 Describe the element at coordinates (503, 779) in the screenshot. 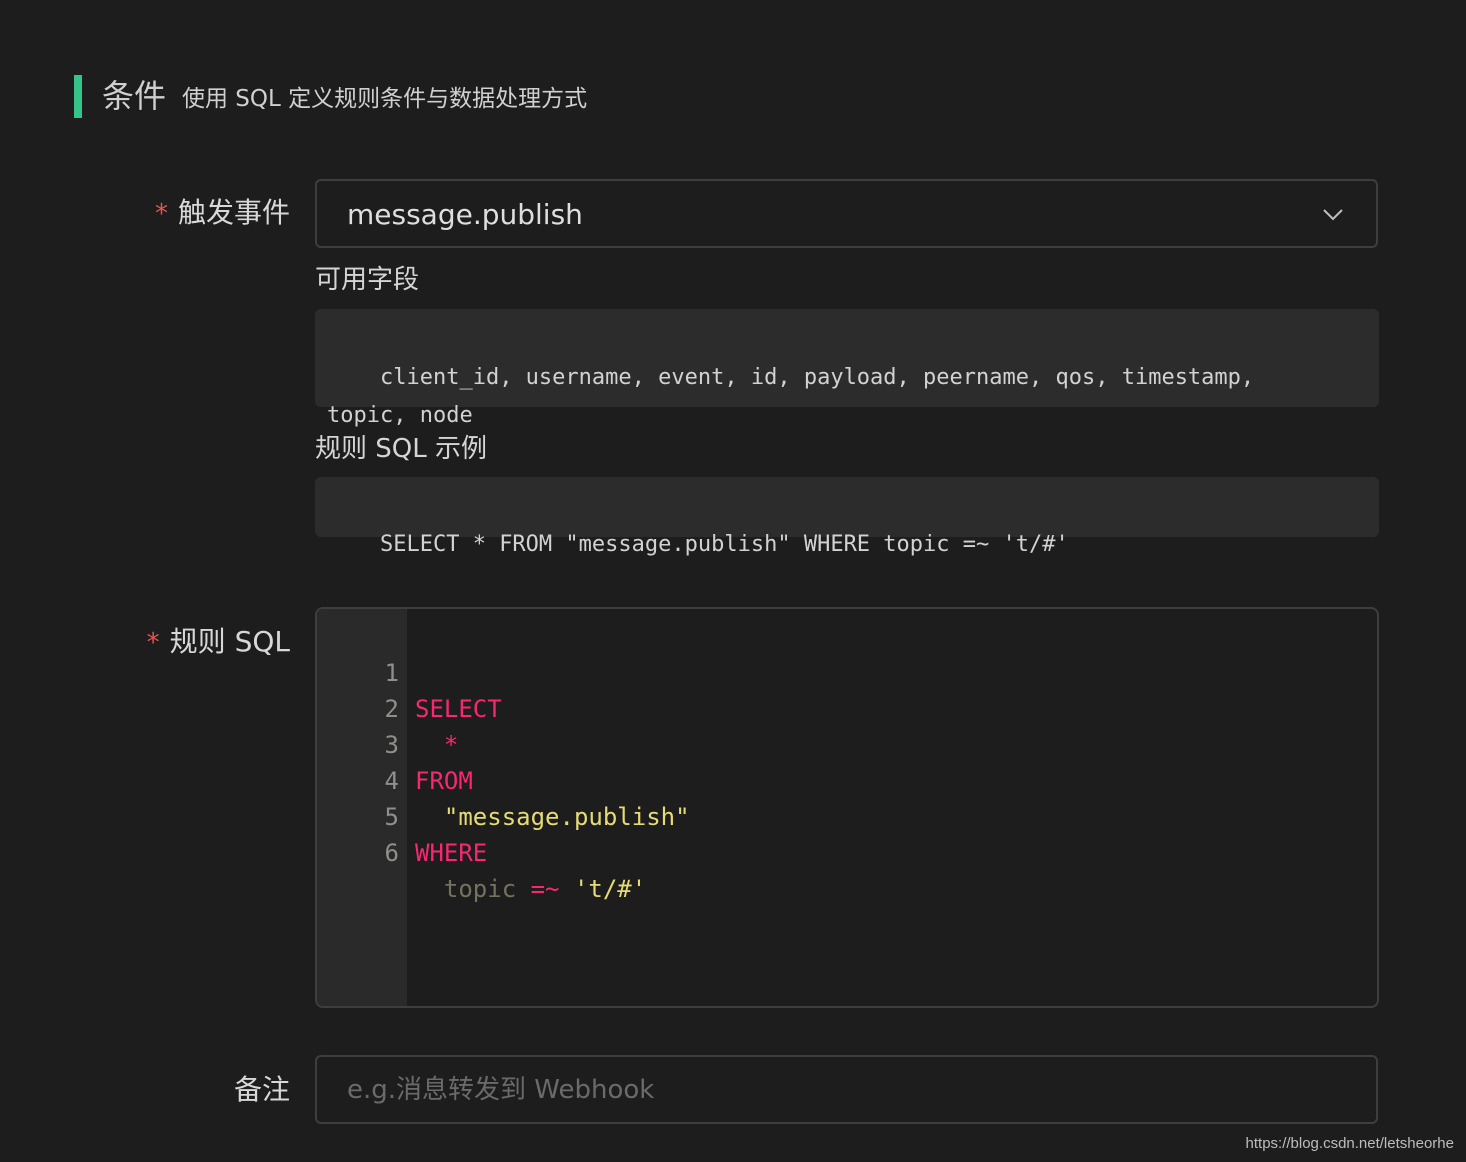

I see `code-line: 4 "message.publish"` at that location.